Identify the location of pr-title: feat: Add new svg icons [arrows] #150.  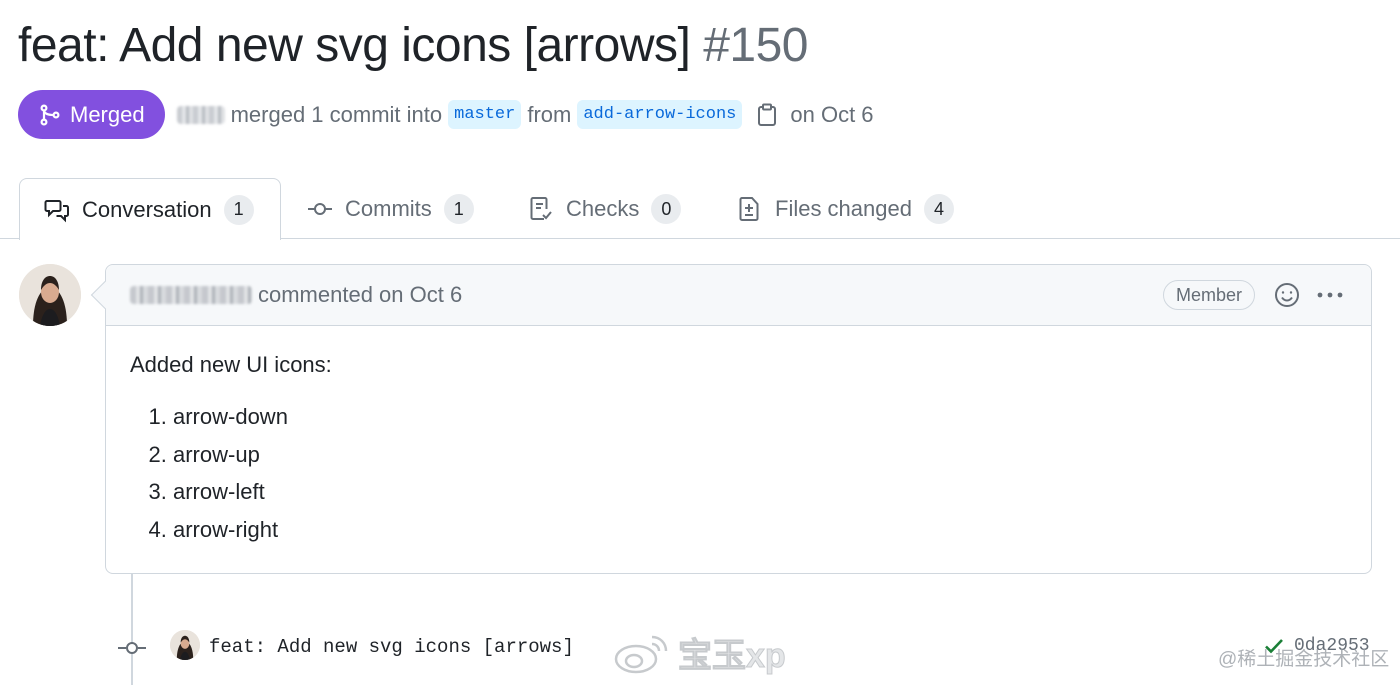
(413, 45).